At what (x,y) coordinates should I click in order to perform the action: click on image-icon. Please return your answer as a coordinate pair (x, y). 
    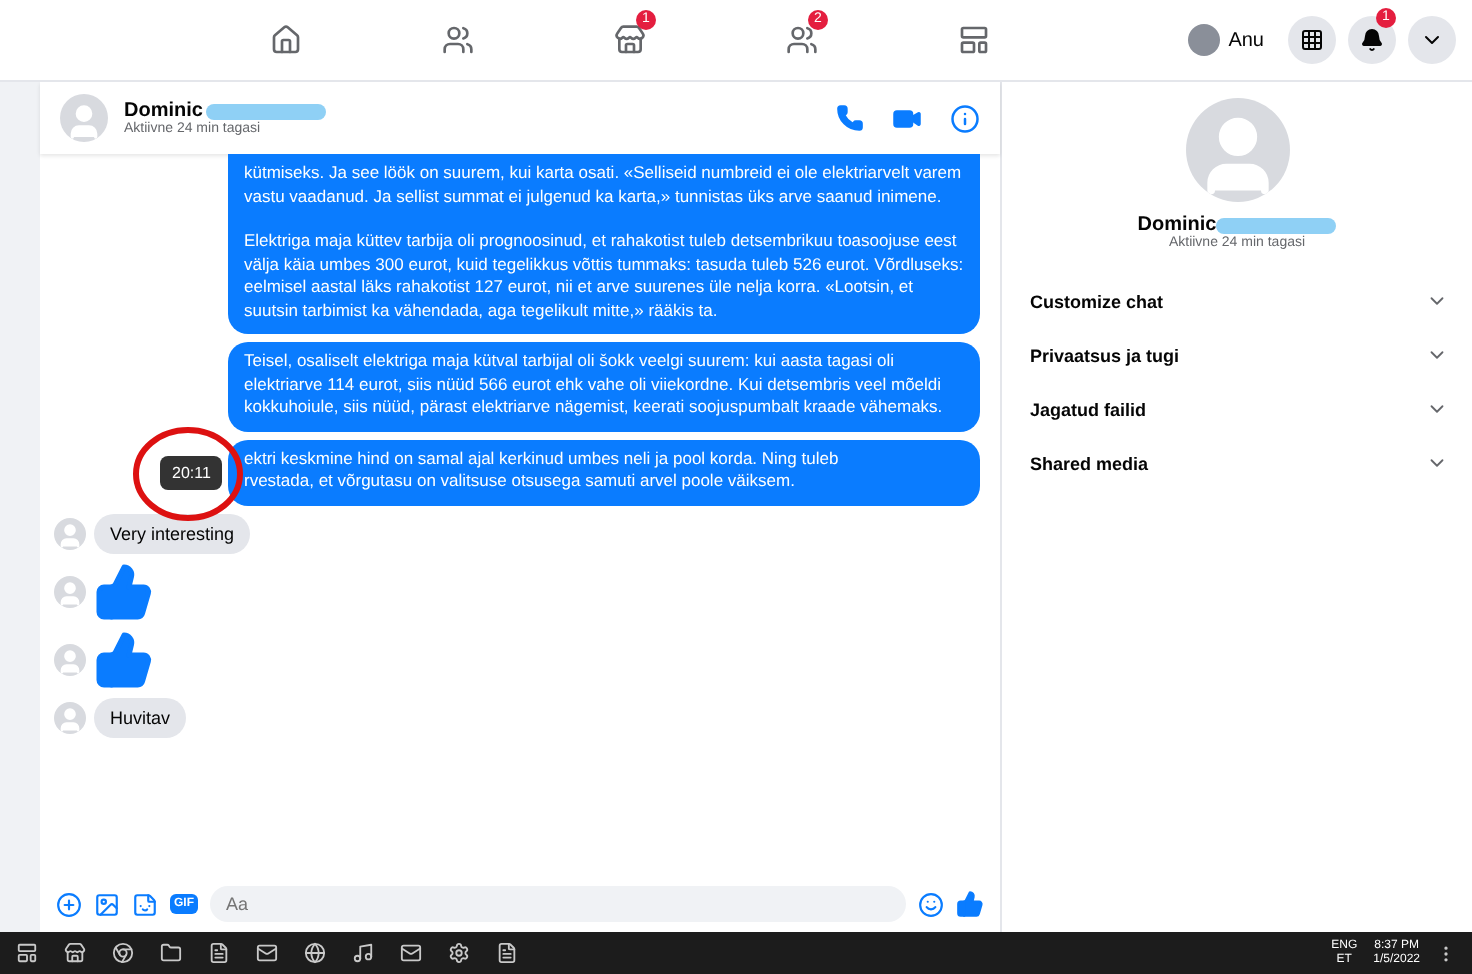
    Looking at the image, I should click on (107, 904).